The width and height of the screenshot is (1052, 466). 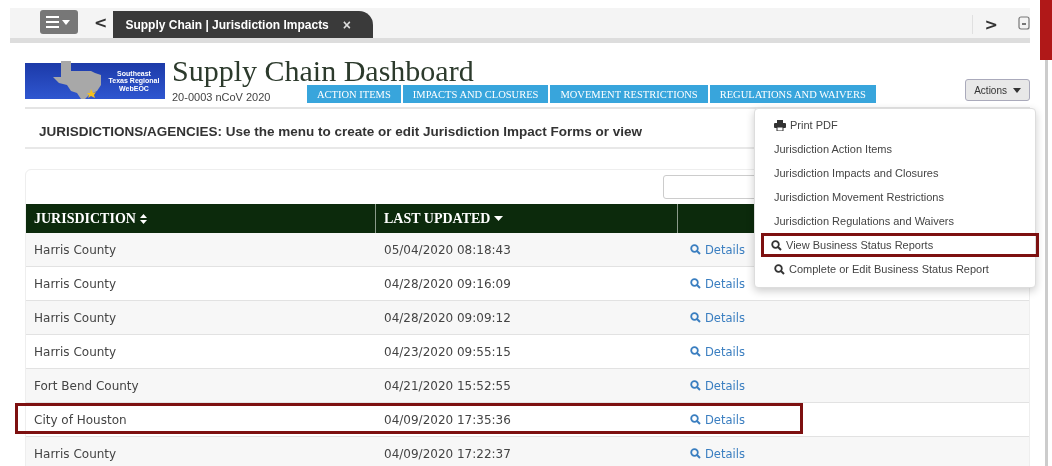 What do you see at coordinates (997, 90) in the screenshot?
I see `actions-button: Actions` at bounding box center [997, 90].